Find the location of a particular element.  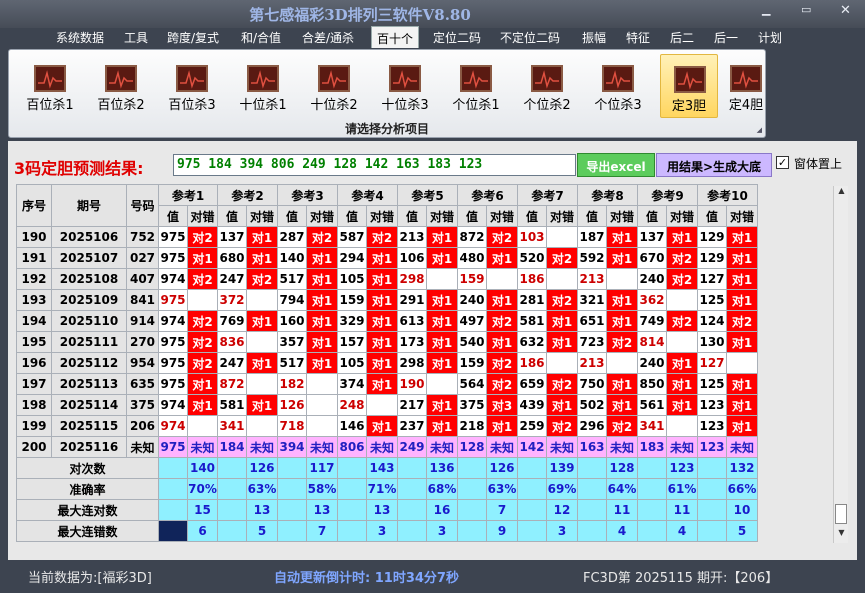

ribbon-button-1: 百位杀1 is located at coordinates (50, 86).